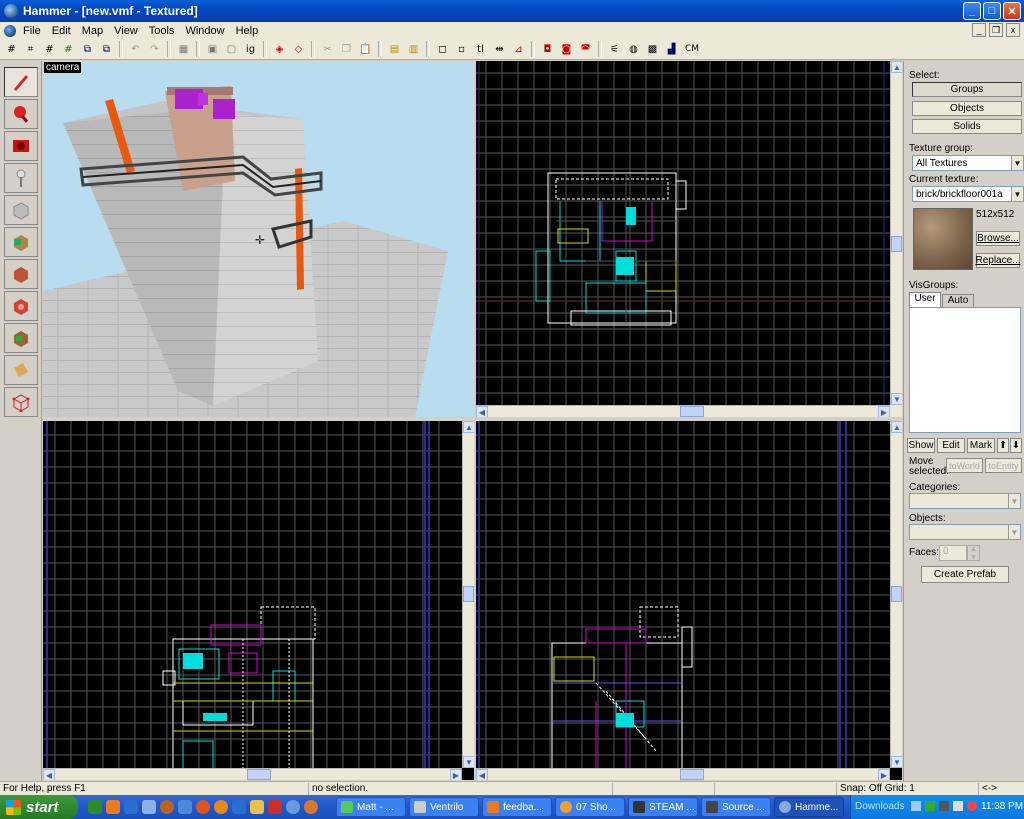 The width and height of the screenshot is (1024, 819). I want to click on texture-application-tool, so click(21, 242).